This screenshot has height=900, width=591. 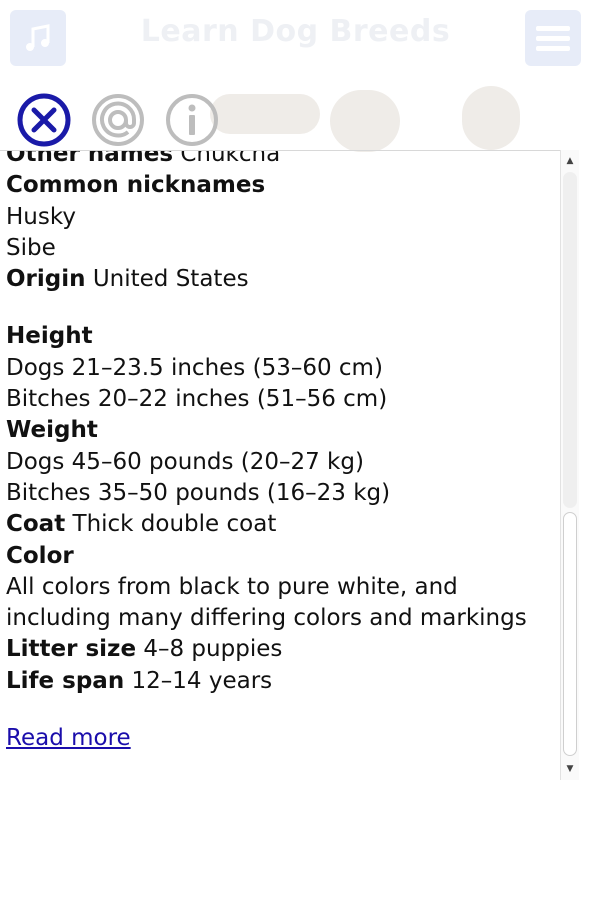 What do you see at coordinates (68, 738) in the screenshot?
I see `read-more-link: Read more` at bounding box center [68, 738].